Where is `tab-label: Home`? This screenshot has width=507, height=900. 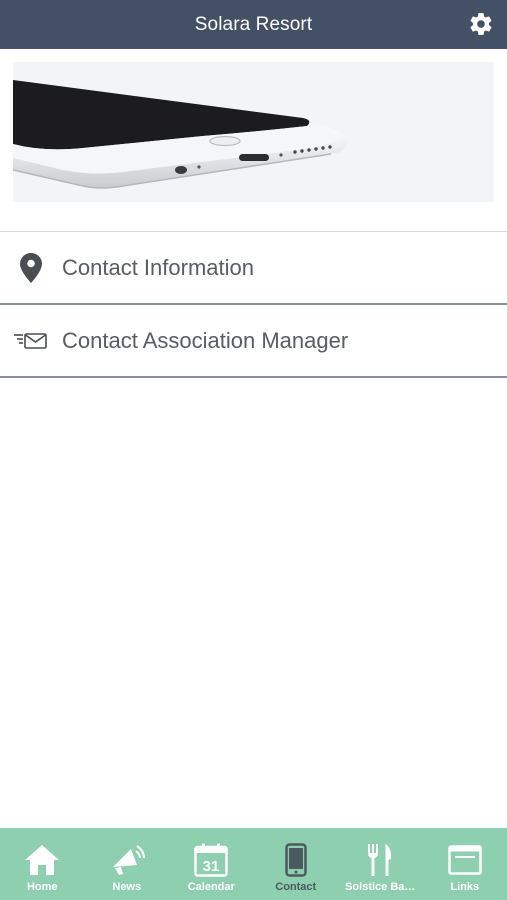 tab-label: Home is located at coordinates (42, 887).